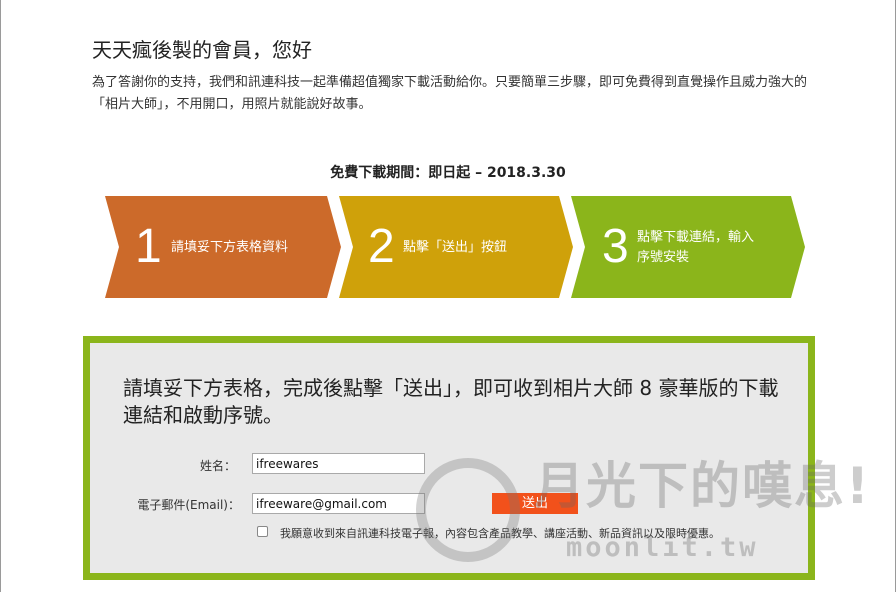  Describe the element at coordinates (202, 50) in the screenshot. I see `page-title: 天天瘋後製的會員，您好` at that location.